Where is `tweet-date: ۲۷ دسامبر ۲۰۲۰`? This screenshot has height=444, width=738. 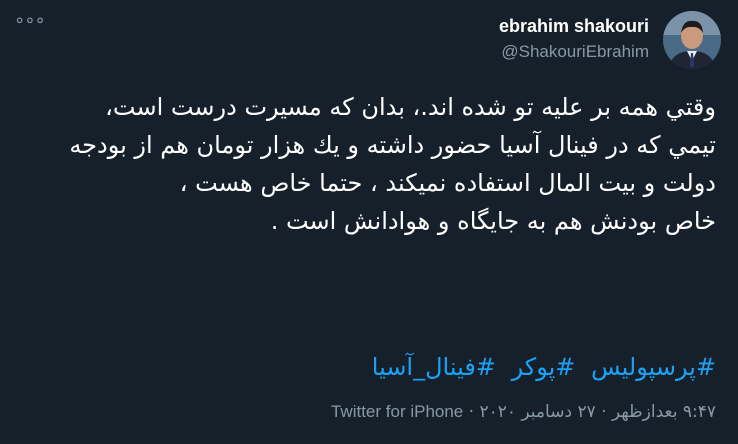 tweet-date: ۲۷ دسامبر ۲۰۲۰ is located at coordinates (537, 412).